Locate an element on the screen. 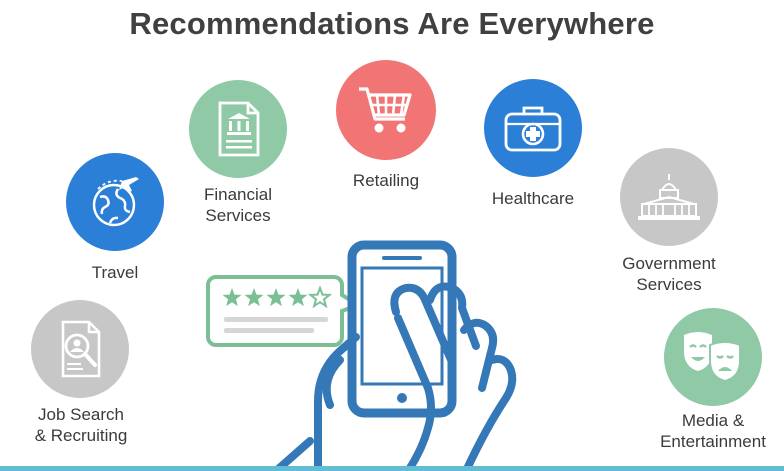 This screenshot has width=784, height=471. bottom-accent-bar is located at coordinates (392, 468).